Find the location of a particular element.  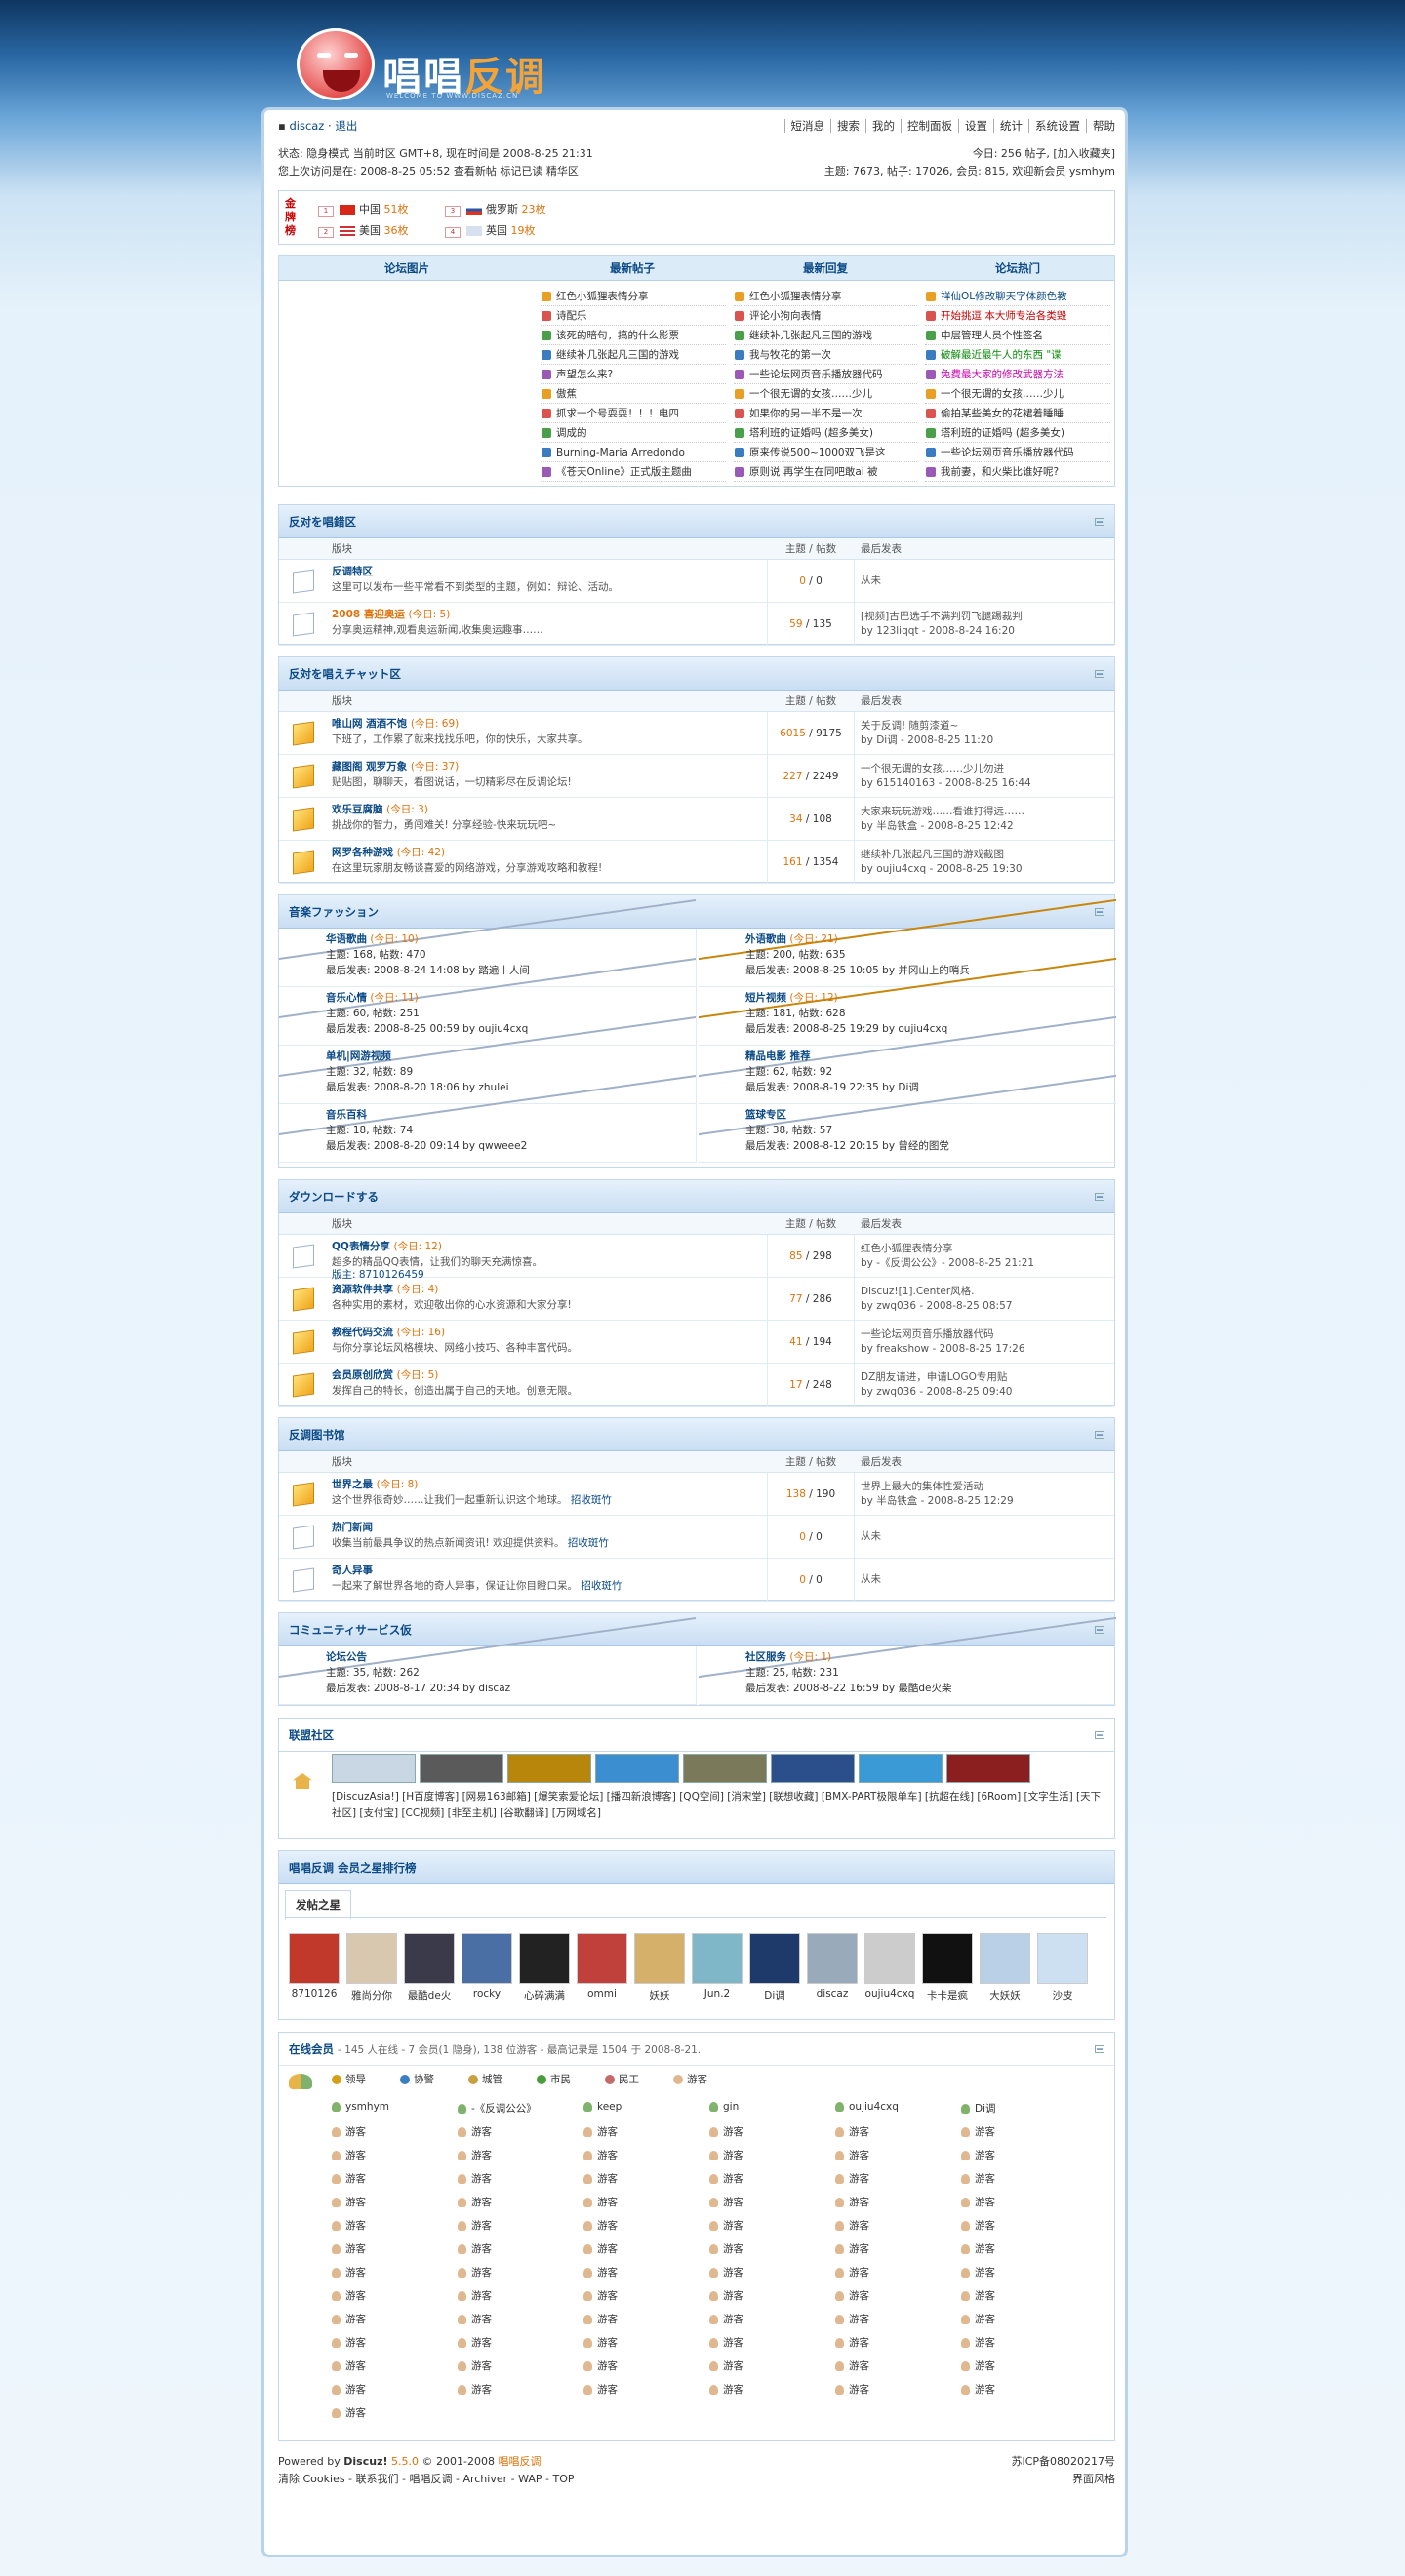

forum-name: 奇人异事 is located at coordinates (352, 1570).